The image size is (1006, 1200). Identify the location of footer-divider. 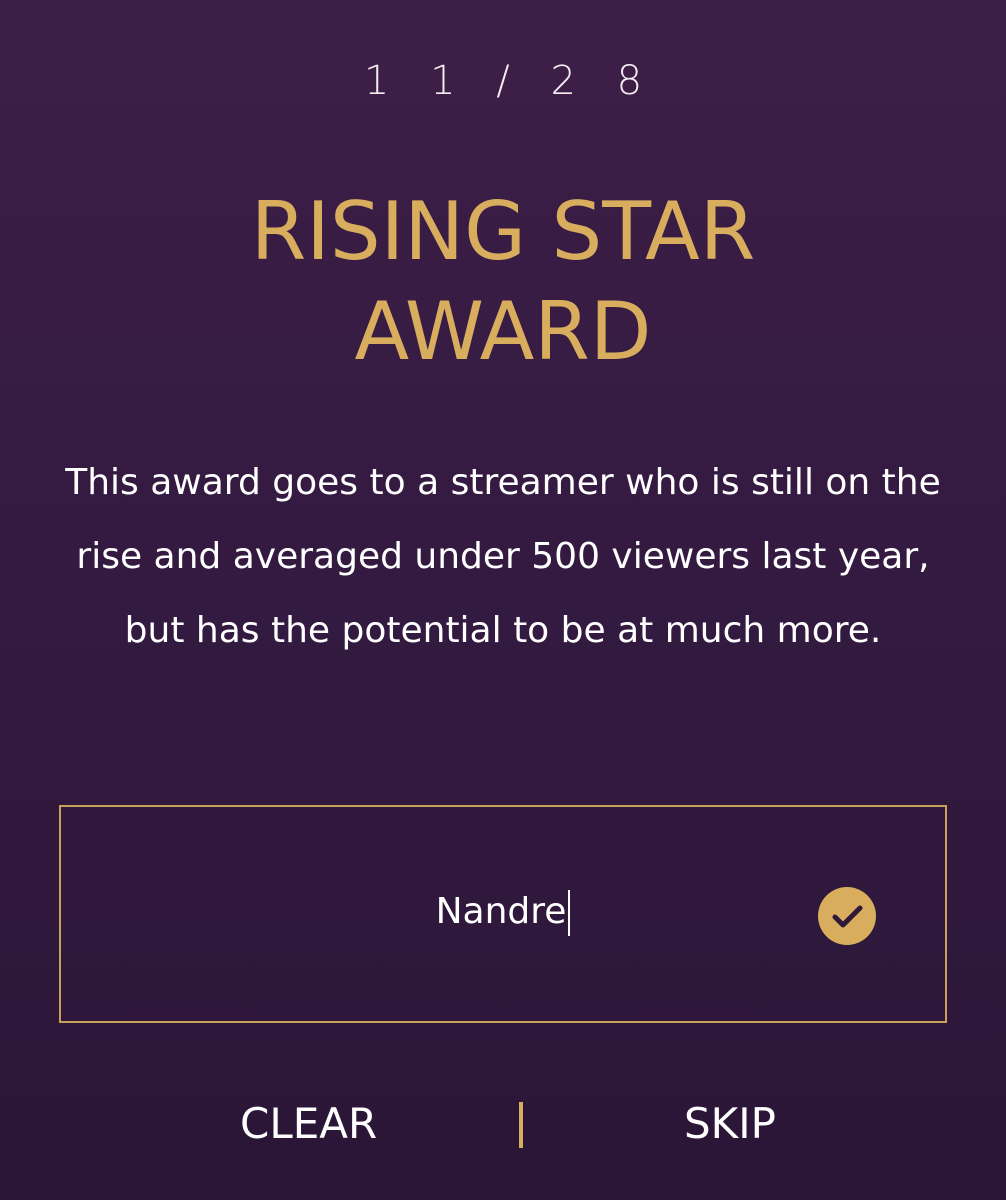
(521, 1125).